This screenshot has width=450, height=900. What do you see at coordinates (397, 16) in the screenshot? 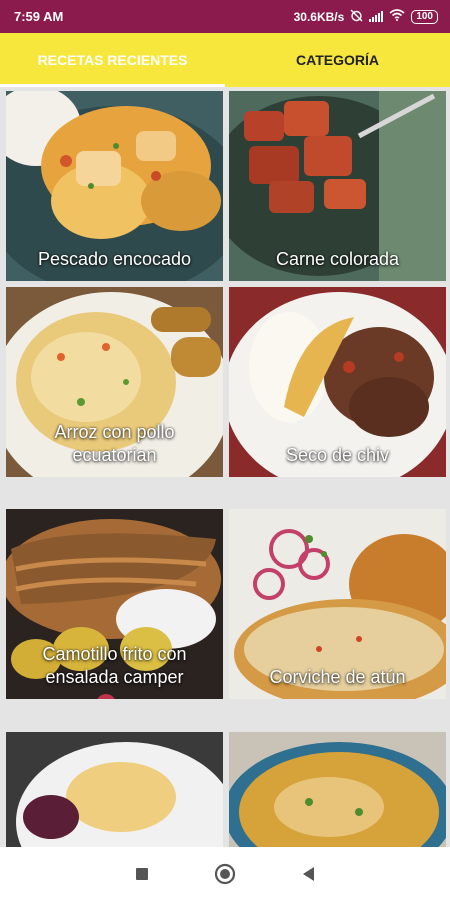
I see `wifi-icon` at bounding box center [397, 16].